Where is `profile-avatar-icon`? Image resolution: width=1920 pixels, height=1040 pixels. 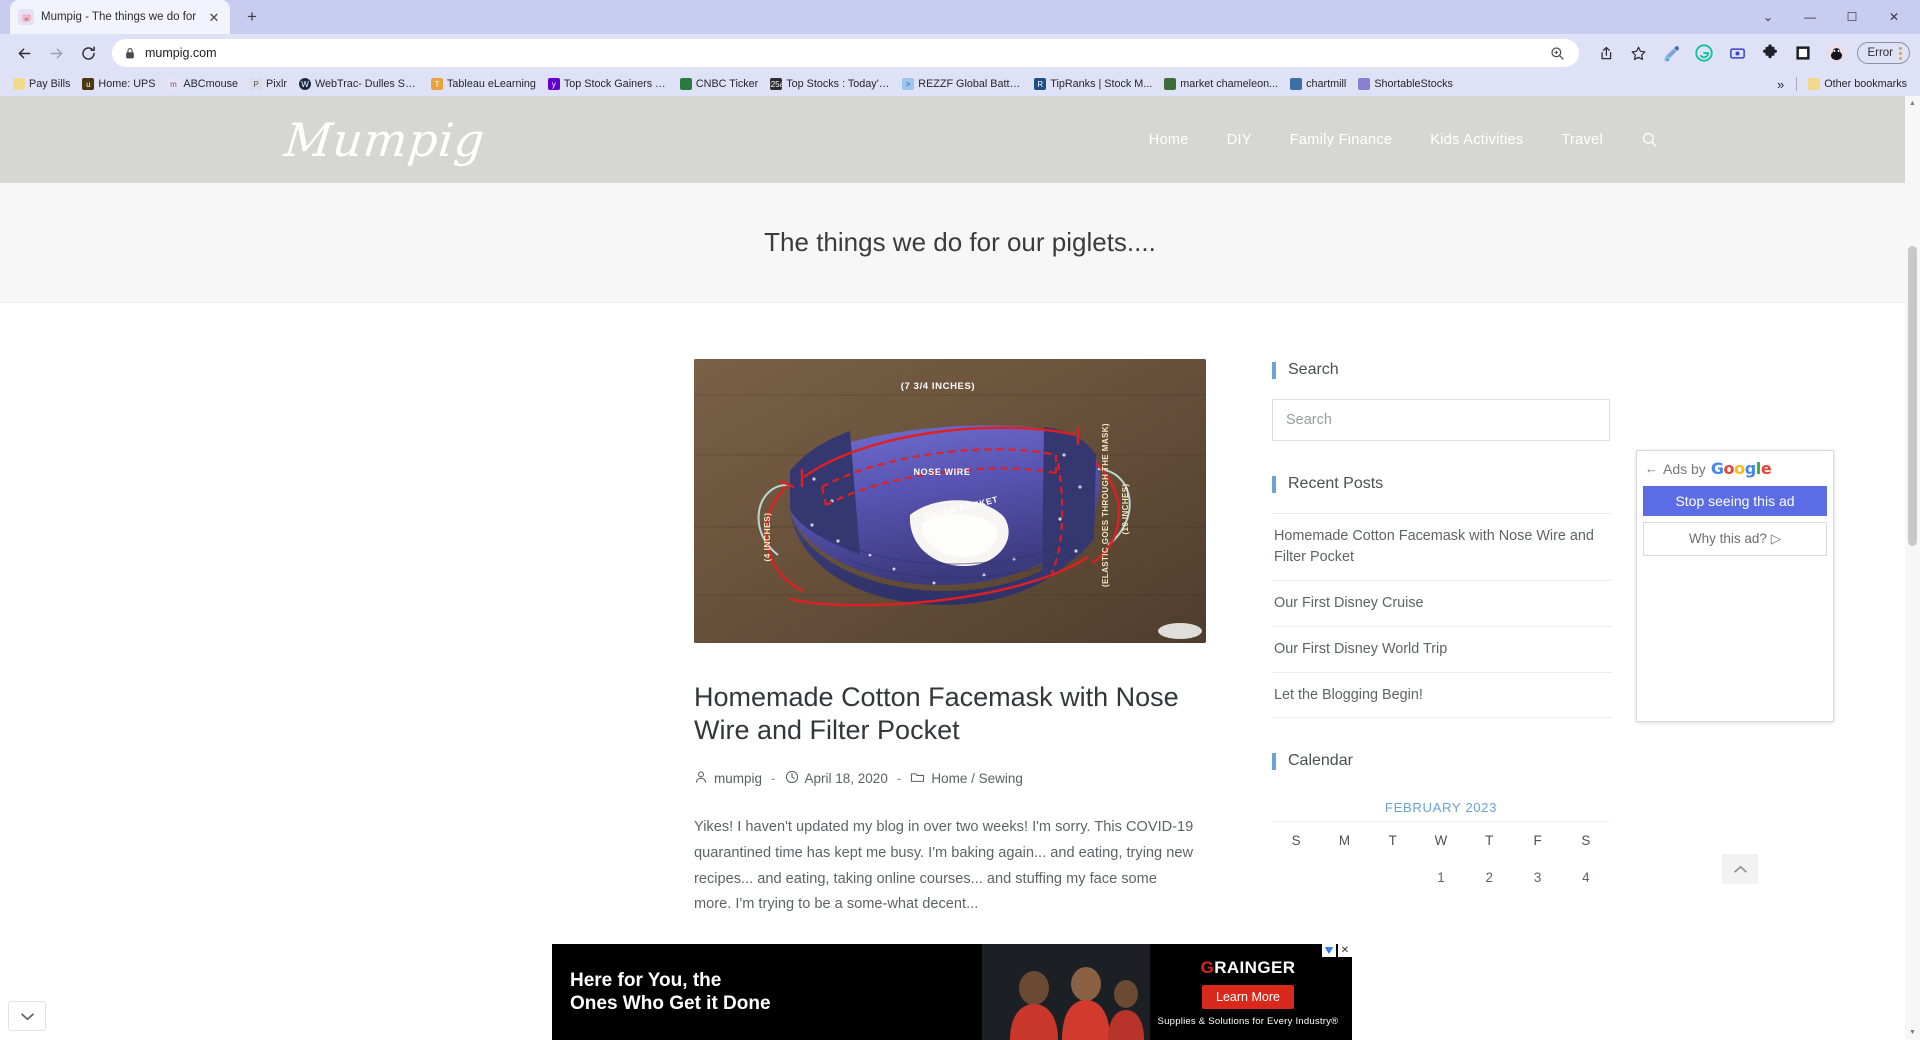
profile-avatar-icon is located at coordinates (1836, 53).